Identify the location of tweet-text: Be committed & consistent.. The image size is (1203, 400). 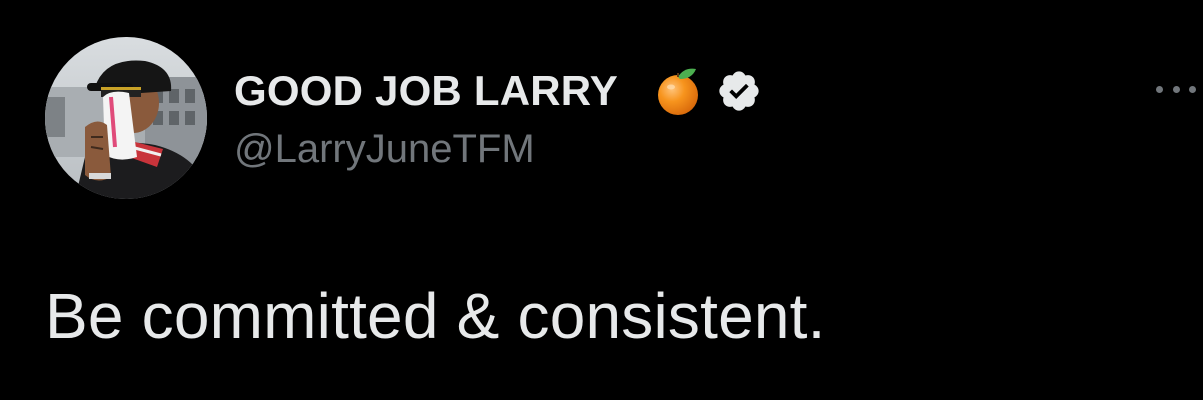
(435, 316).